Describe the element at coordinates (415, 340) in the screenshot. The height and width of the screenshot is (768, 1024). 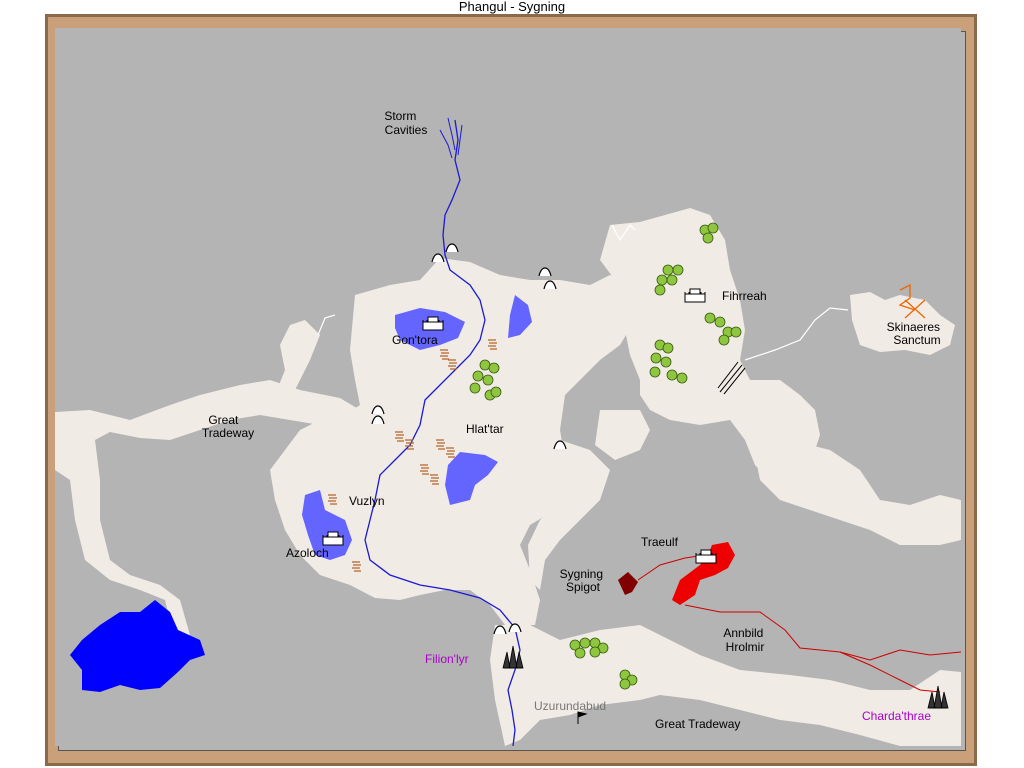
I see `label-gontora: Gon'tora` at that location.